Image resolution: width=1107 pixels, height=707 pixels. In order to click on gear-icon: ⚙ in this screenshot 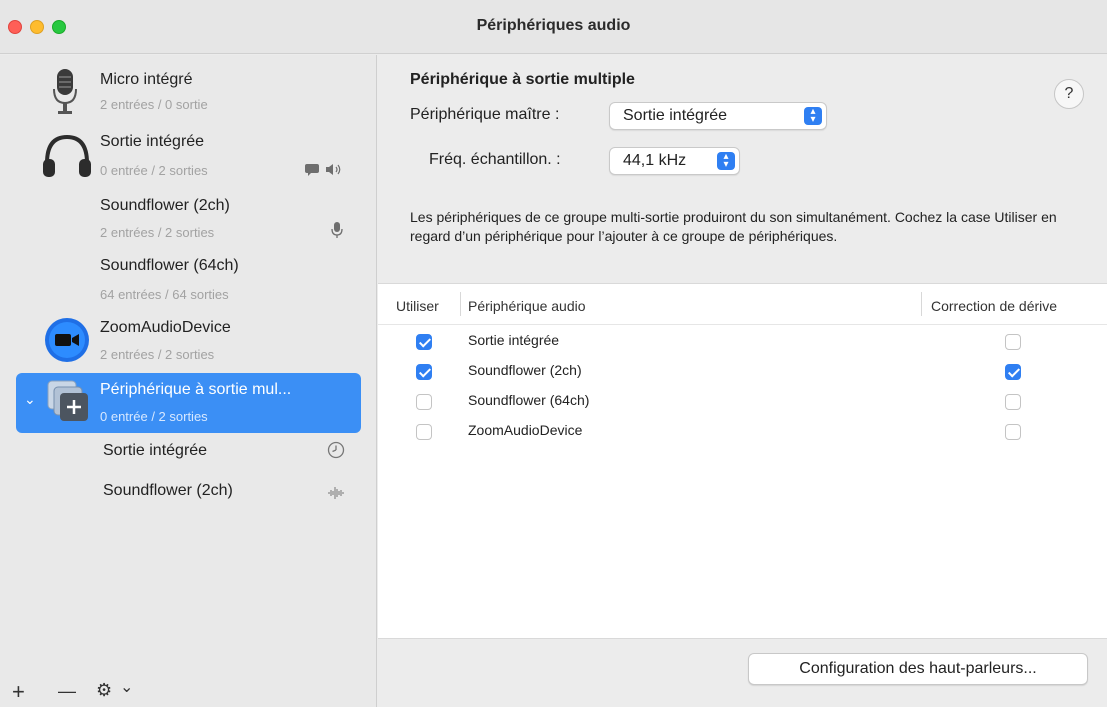, I will do `click(104, 690)`.